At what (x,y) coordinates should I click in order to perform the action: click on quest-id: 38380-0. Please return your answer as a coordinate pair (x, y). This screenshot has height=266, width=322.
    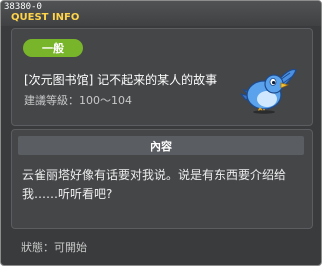
    Looking at the image, I should click on (23, 7).